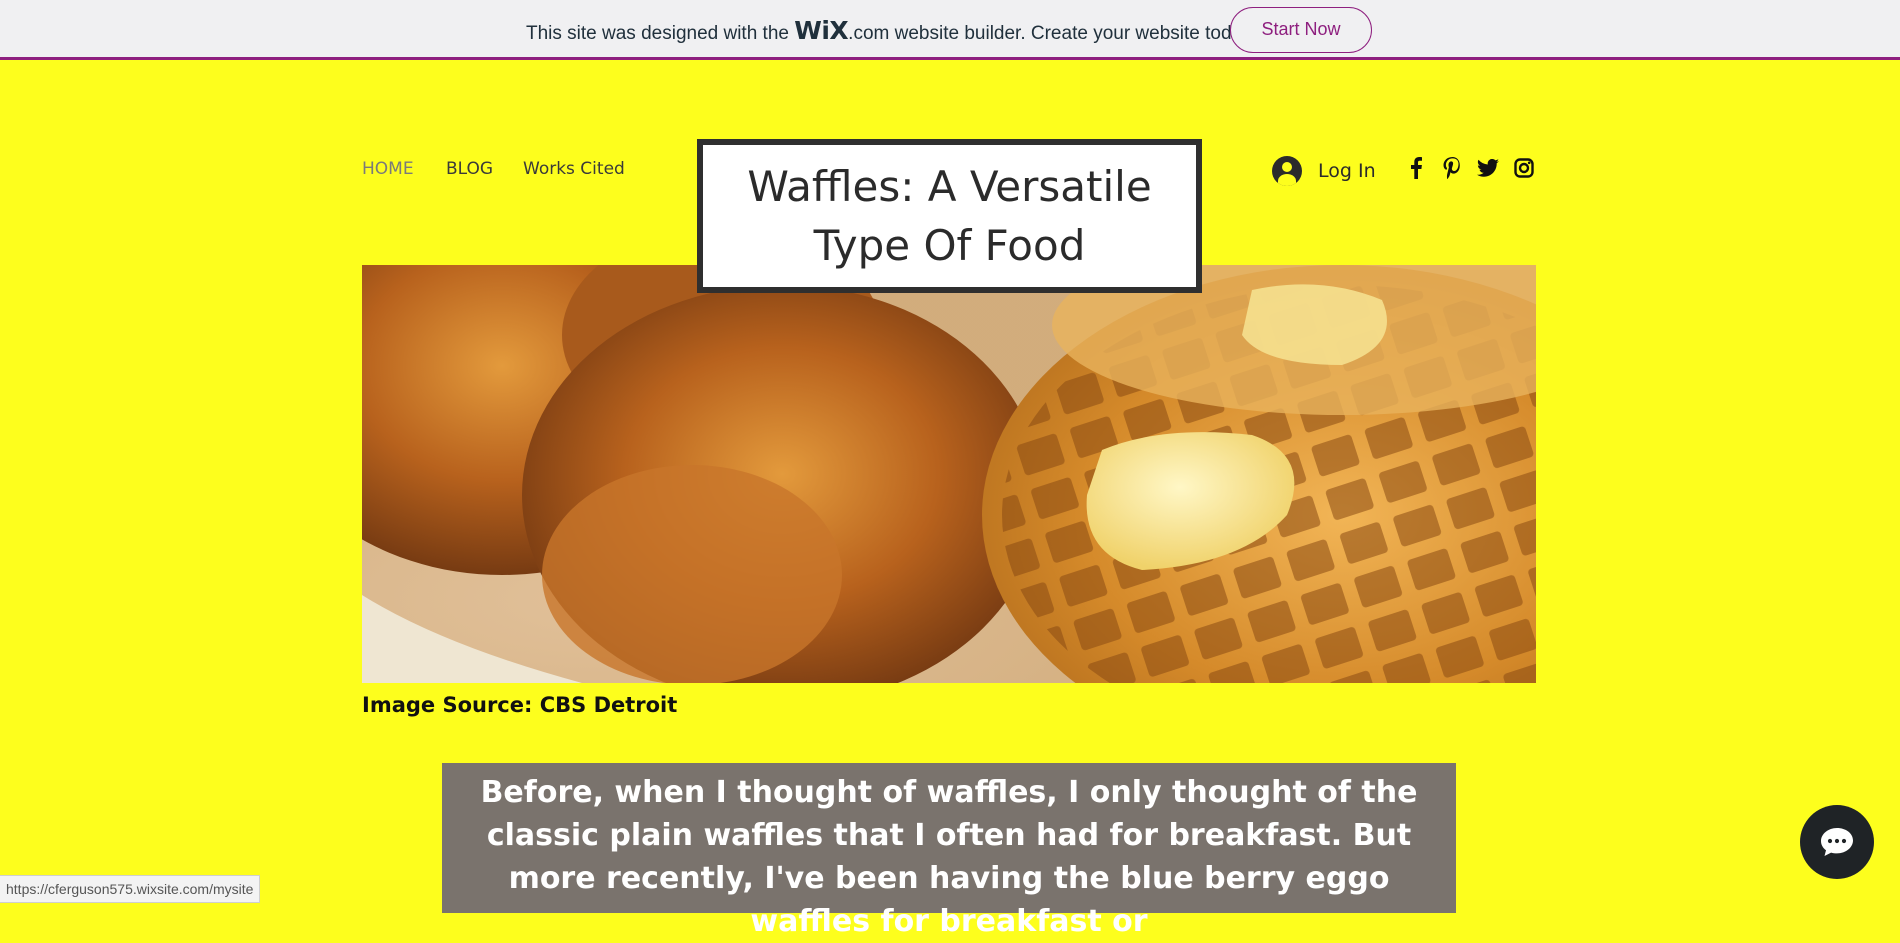 The width and height of the screenshot is (1900, 943). I want to click on nav-item-home: HOME, so click(388, 169).